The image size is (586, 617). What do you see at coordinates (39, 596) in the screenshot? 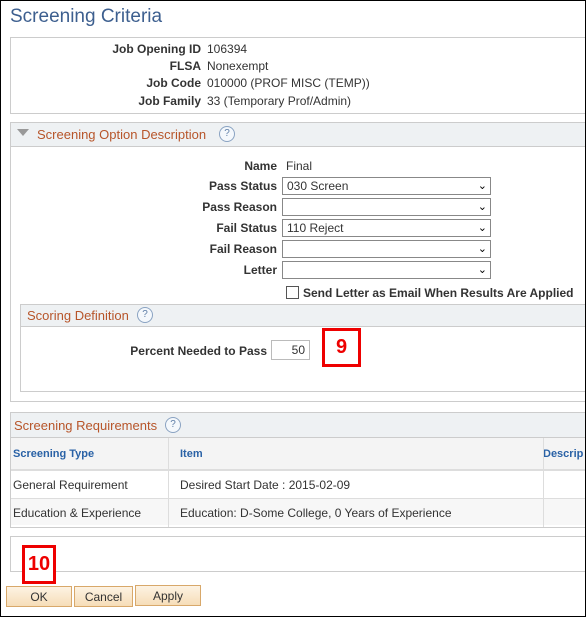
I see `ok-button: OK` at bounding box center [39, 596].